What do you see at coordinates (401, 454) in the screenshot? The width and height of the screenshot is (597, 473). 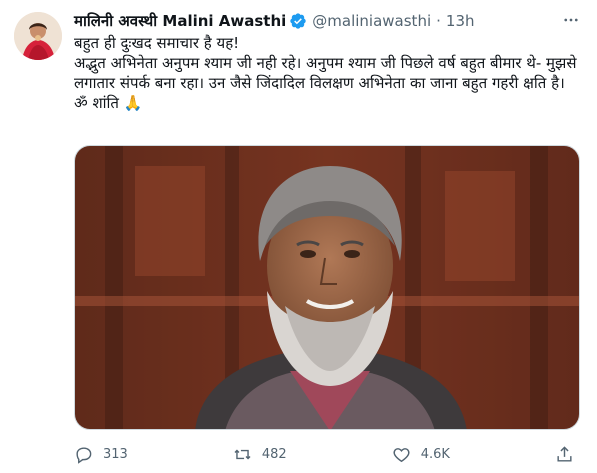 I see `heart-icon` at bounding box center [401, 454].